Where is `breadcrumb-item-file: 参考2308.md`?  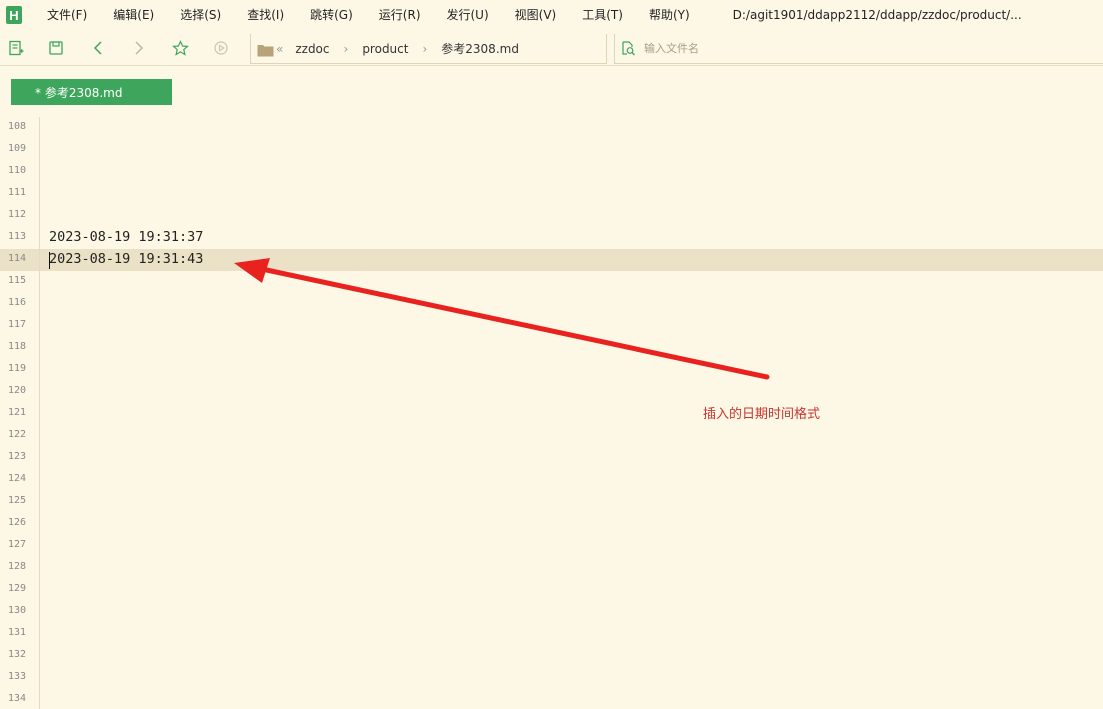
breadcrumb-item-file: 参考2308.md is located at coordinates (480, 48).